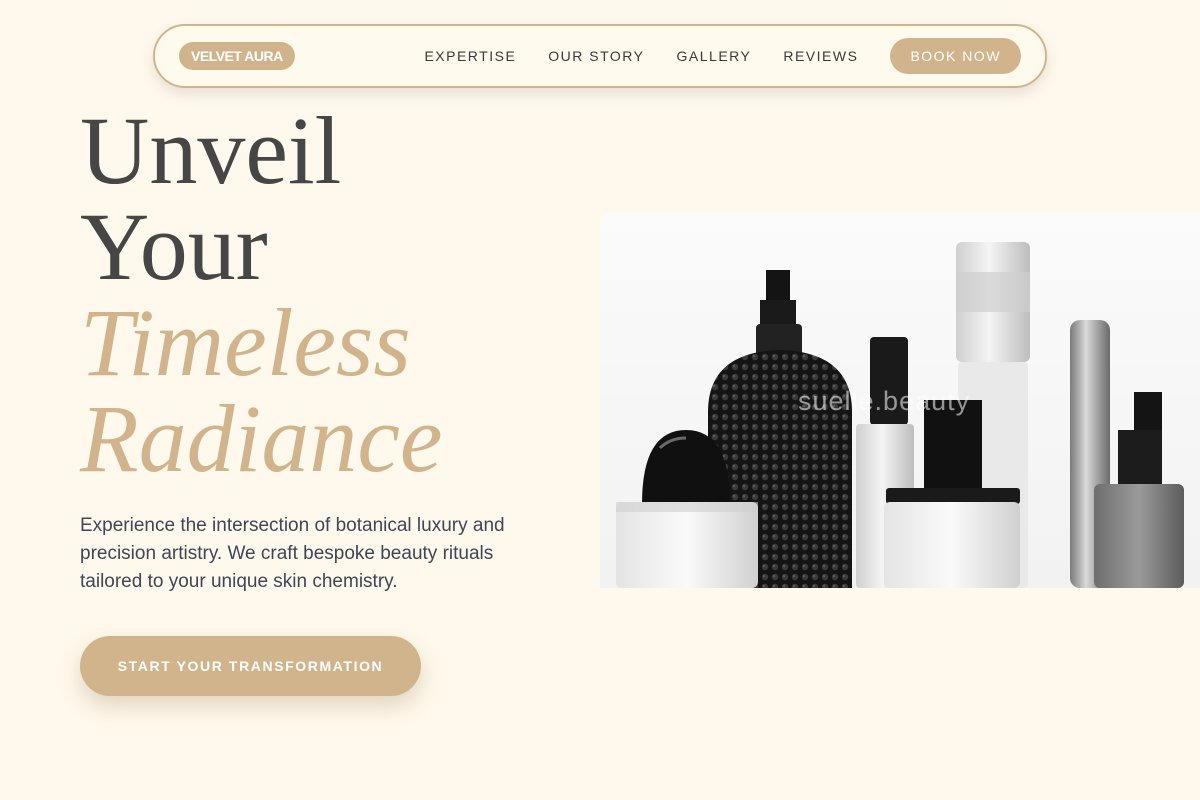 The height and width of the screenshot is (800, 1200). I want to click on brand-logo: VELVET AURA, so click(237, 56).